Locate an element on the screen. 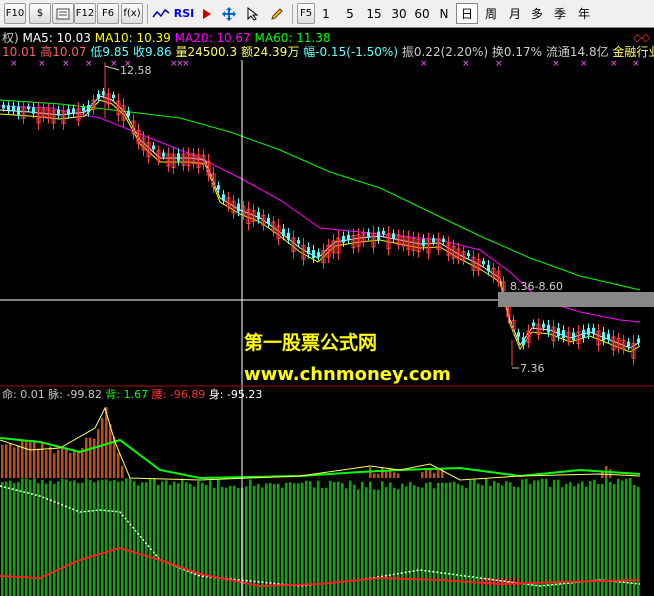  indicator-b: 脉: -99.82 is located at coordinates (75, 394).